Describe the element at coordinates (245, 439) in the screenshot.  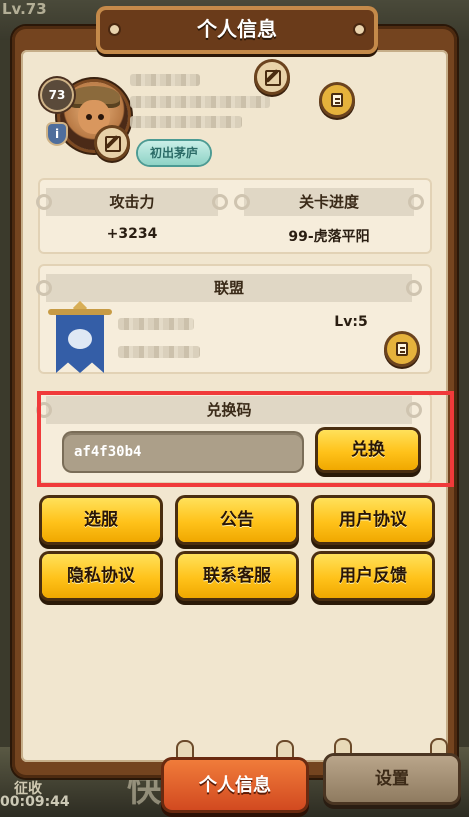
I see `redeem-highlight-frame` at that location.